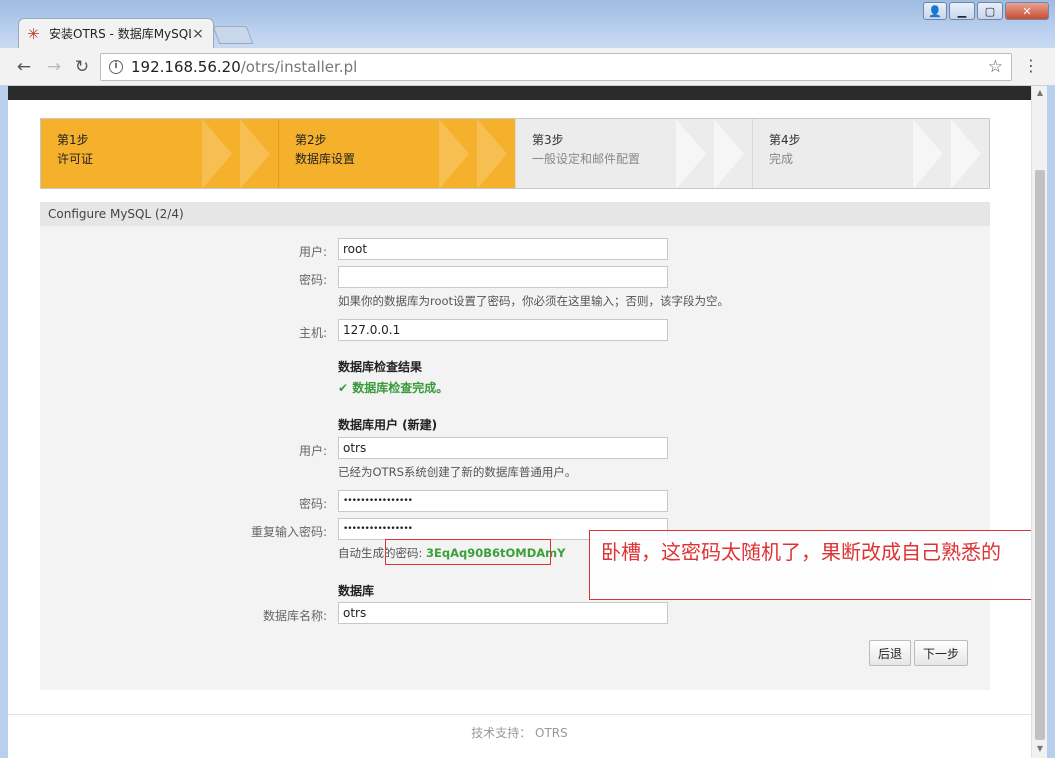 This screenshot has height=758, width=1055. Describe the element at coordinates (388, 425) in the screenshot. I see `db-user-title: 数据库用户 (新建)` at that location.